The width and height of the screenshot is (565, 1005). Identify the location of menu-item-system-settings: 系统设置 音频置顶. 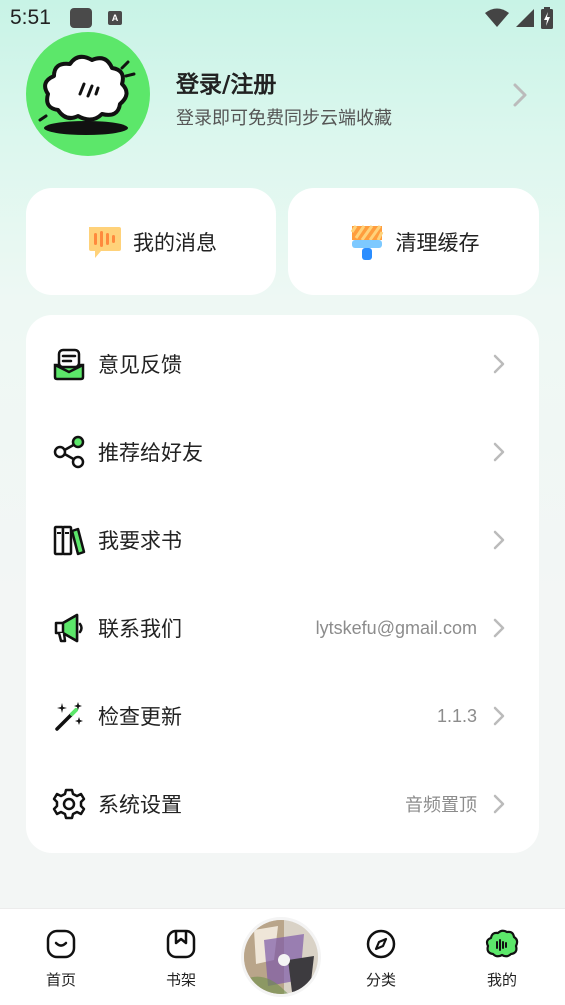
(282, 804).